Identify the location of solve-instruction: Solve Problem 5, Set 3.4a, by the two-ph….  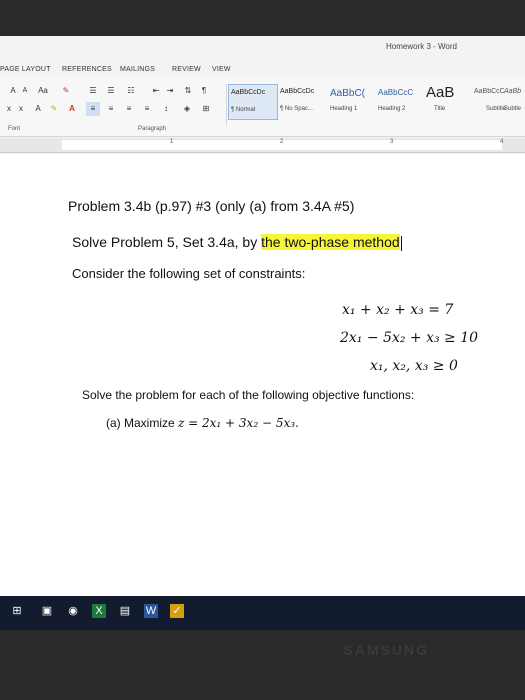
(237, 242).